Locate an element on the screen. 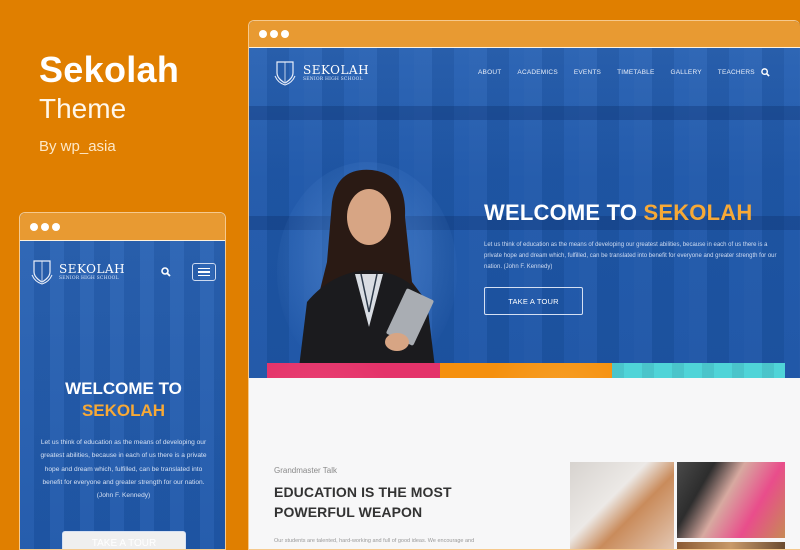  nav-item-teachers: TEACHERS is located at coordinates (736, 72).